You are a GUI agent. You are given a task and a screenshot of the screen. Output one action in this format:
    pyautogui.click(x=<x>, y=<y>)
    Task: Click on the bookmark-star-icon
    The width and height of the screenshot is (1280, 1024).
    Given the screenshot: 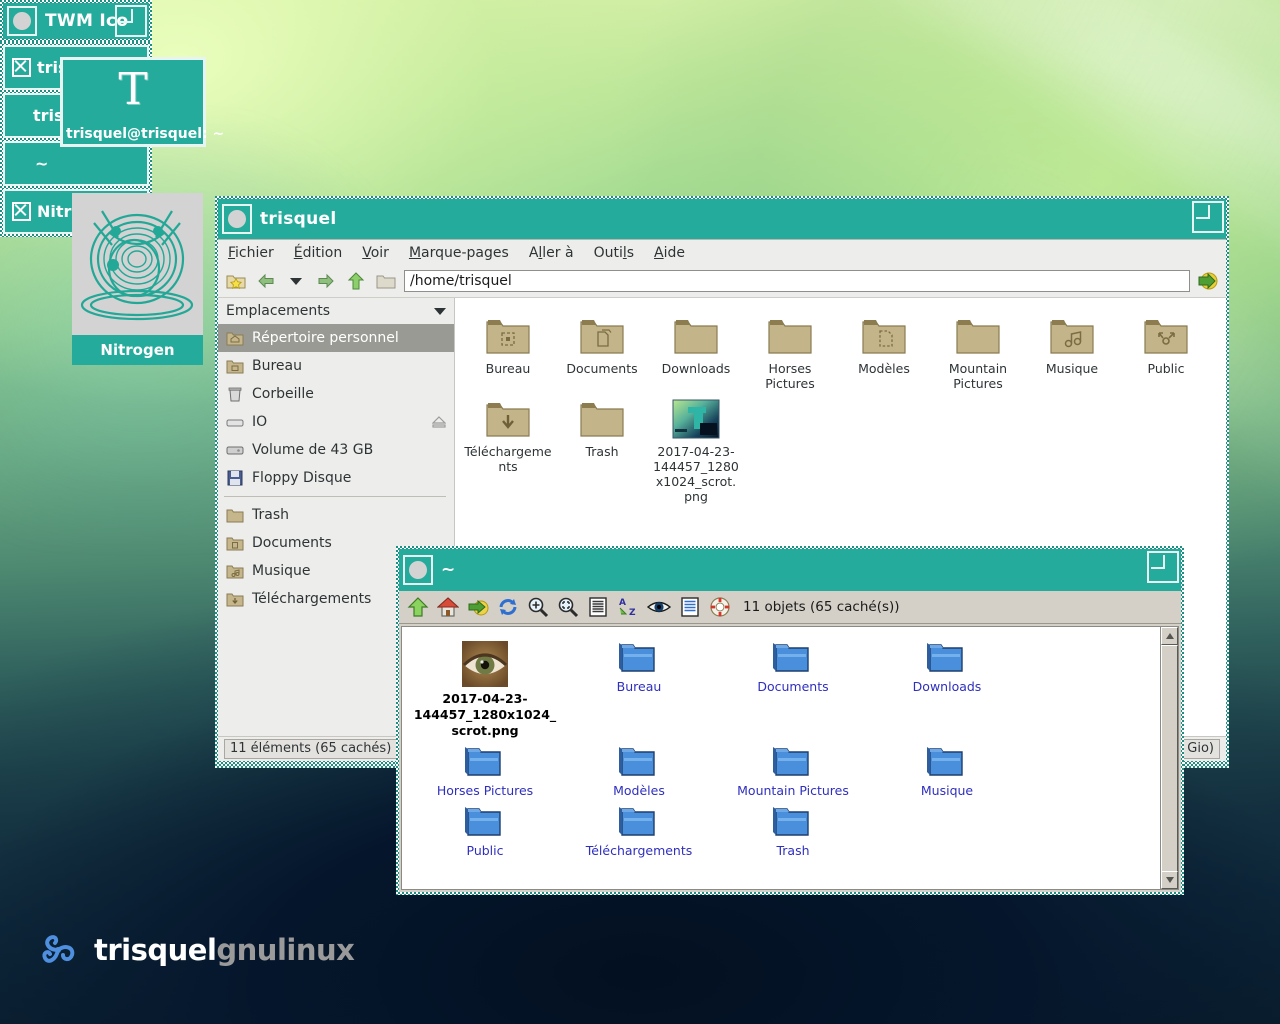 What is the action you would take?
    pyautogui.click(x=236, y=281)
    